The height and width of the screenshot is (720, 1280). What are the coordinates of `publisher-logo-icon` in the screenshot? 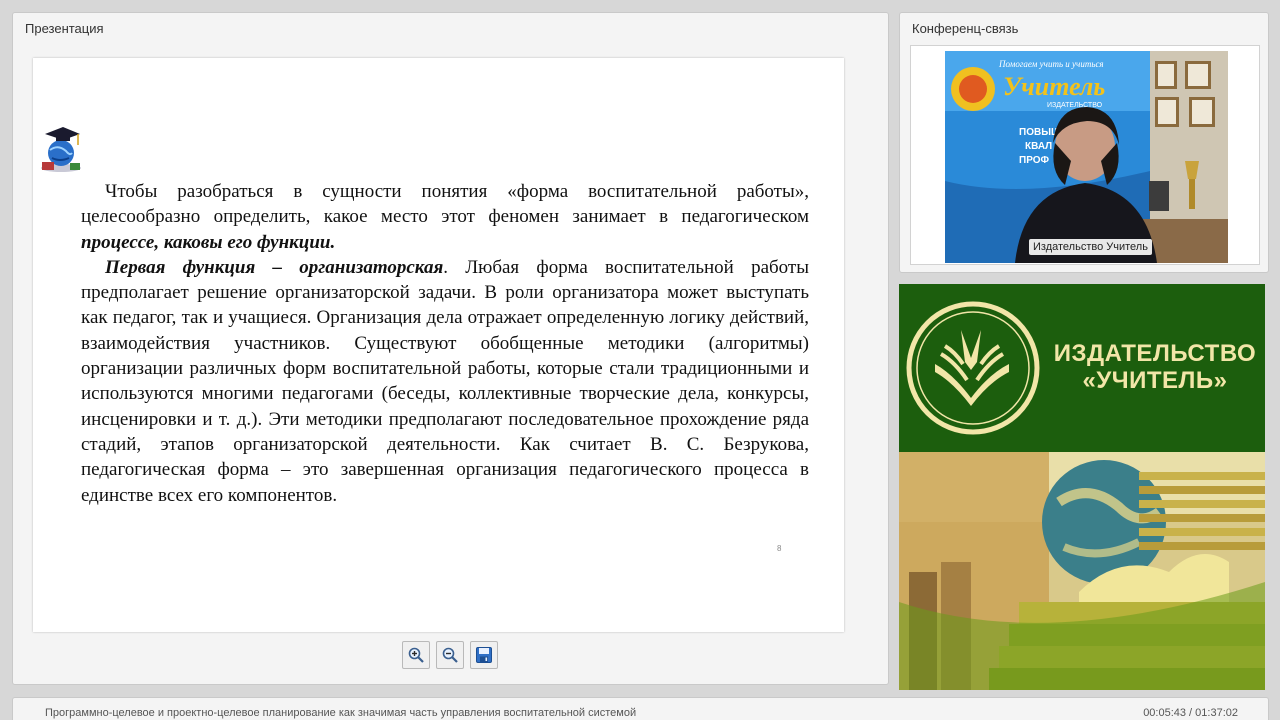 It's located at (973, 368).